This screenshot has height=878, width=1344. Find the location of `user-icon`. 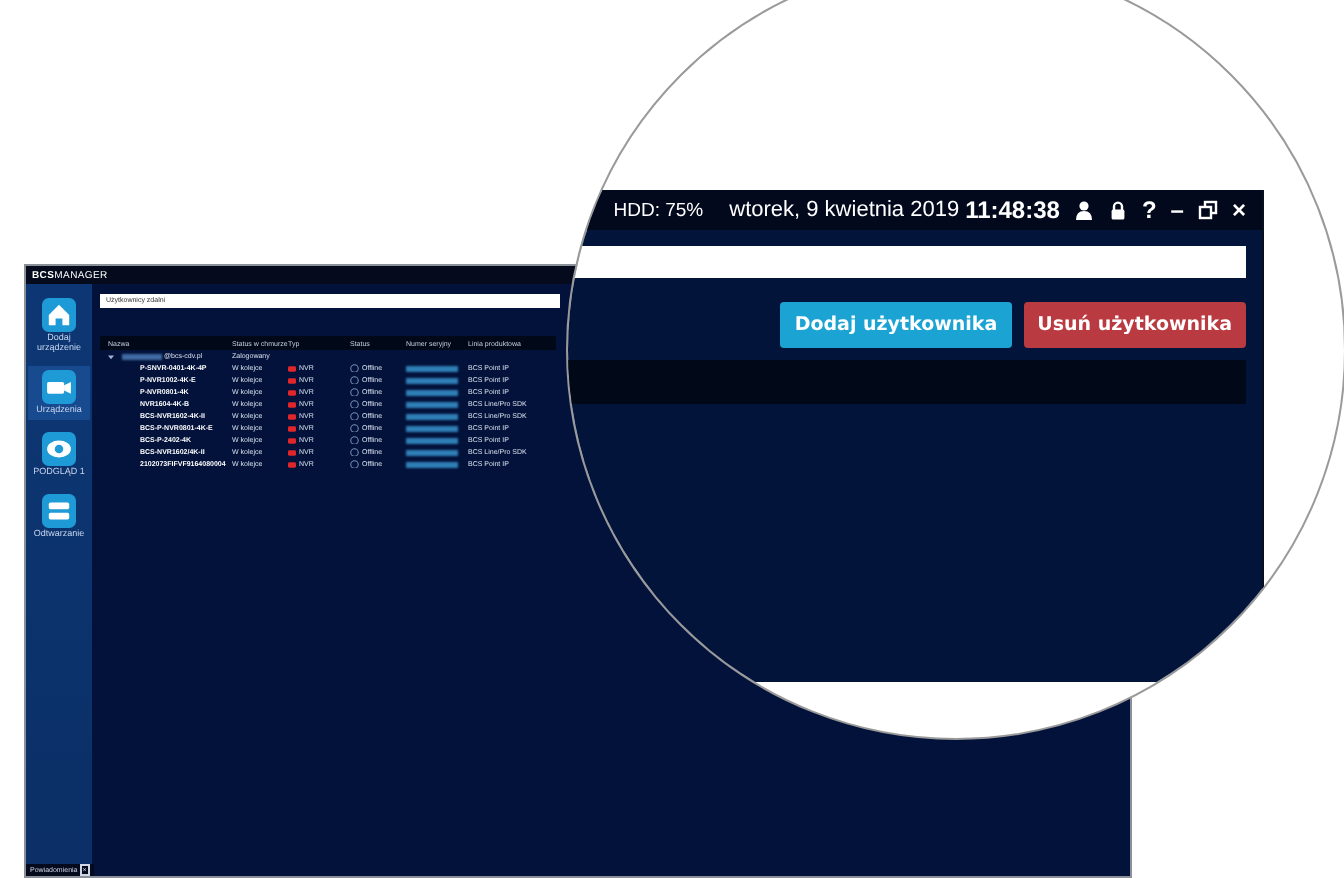

user-icon is located at coordinates (1083, 210).